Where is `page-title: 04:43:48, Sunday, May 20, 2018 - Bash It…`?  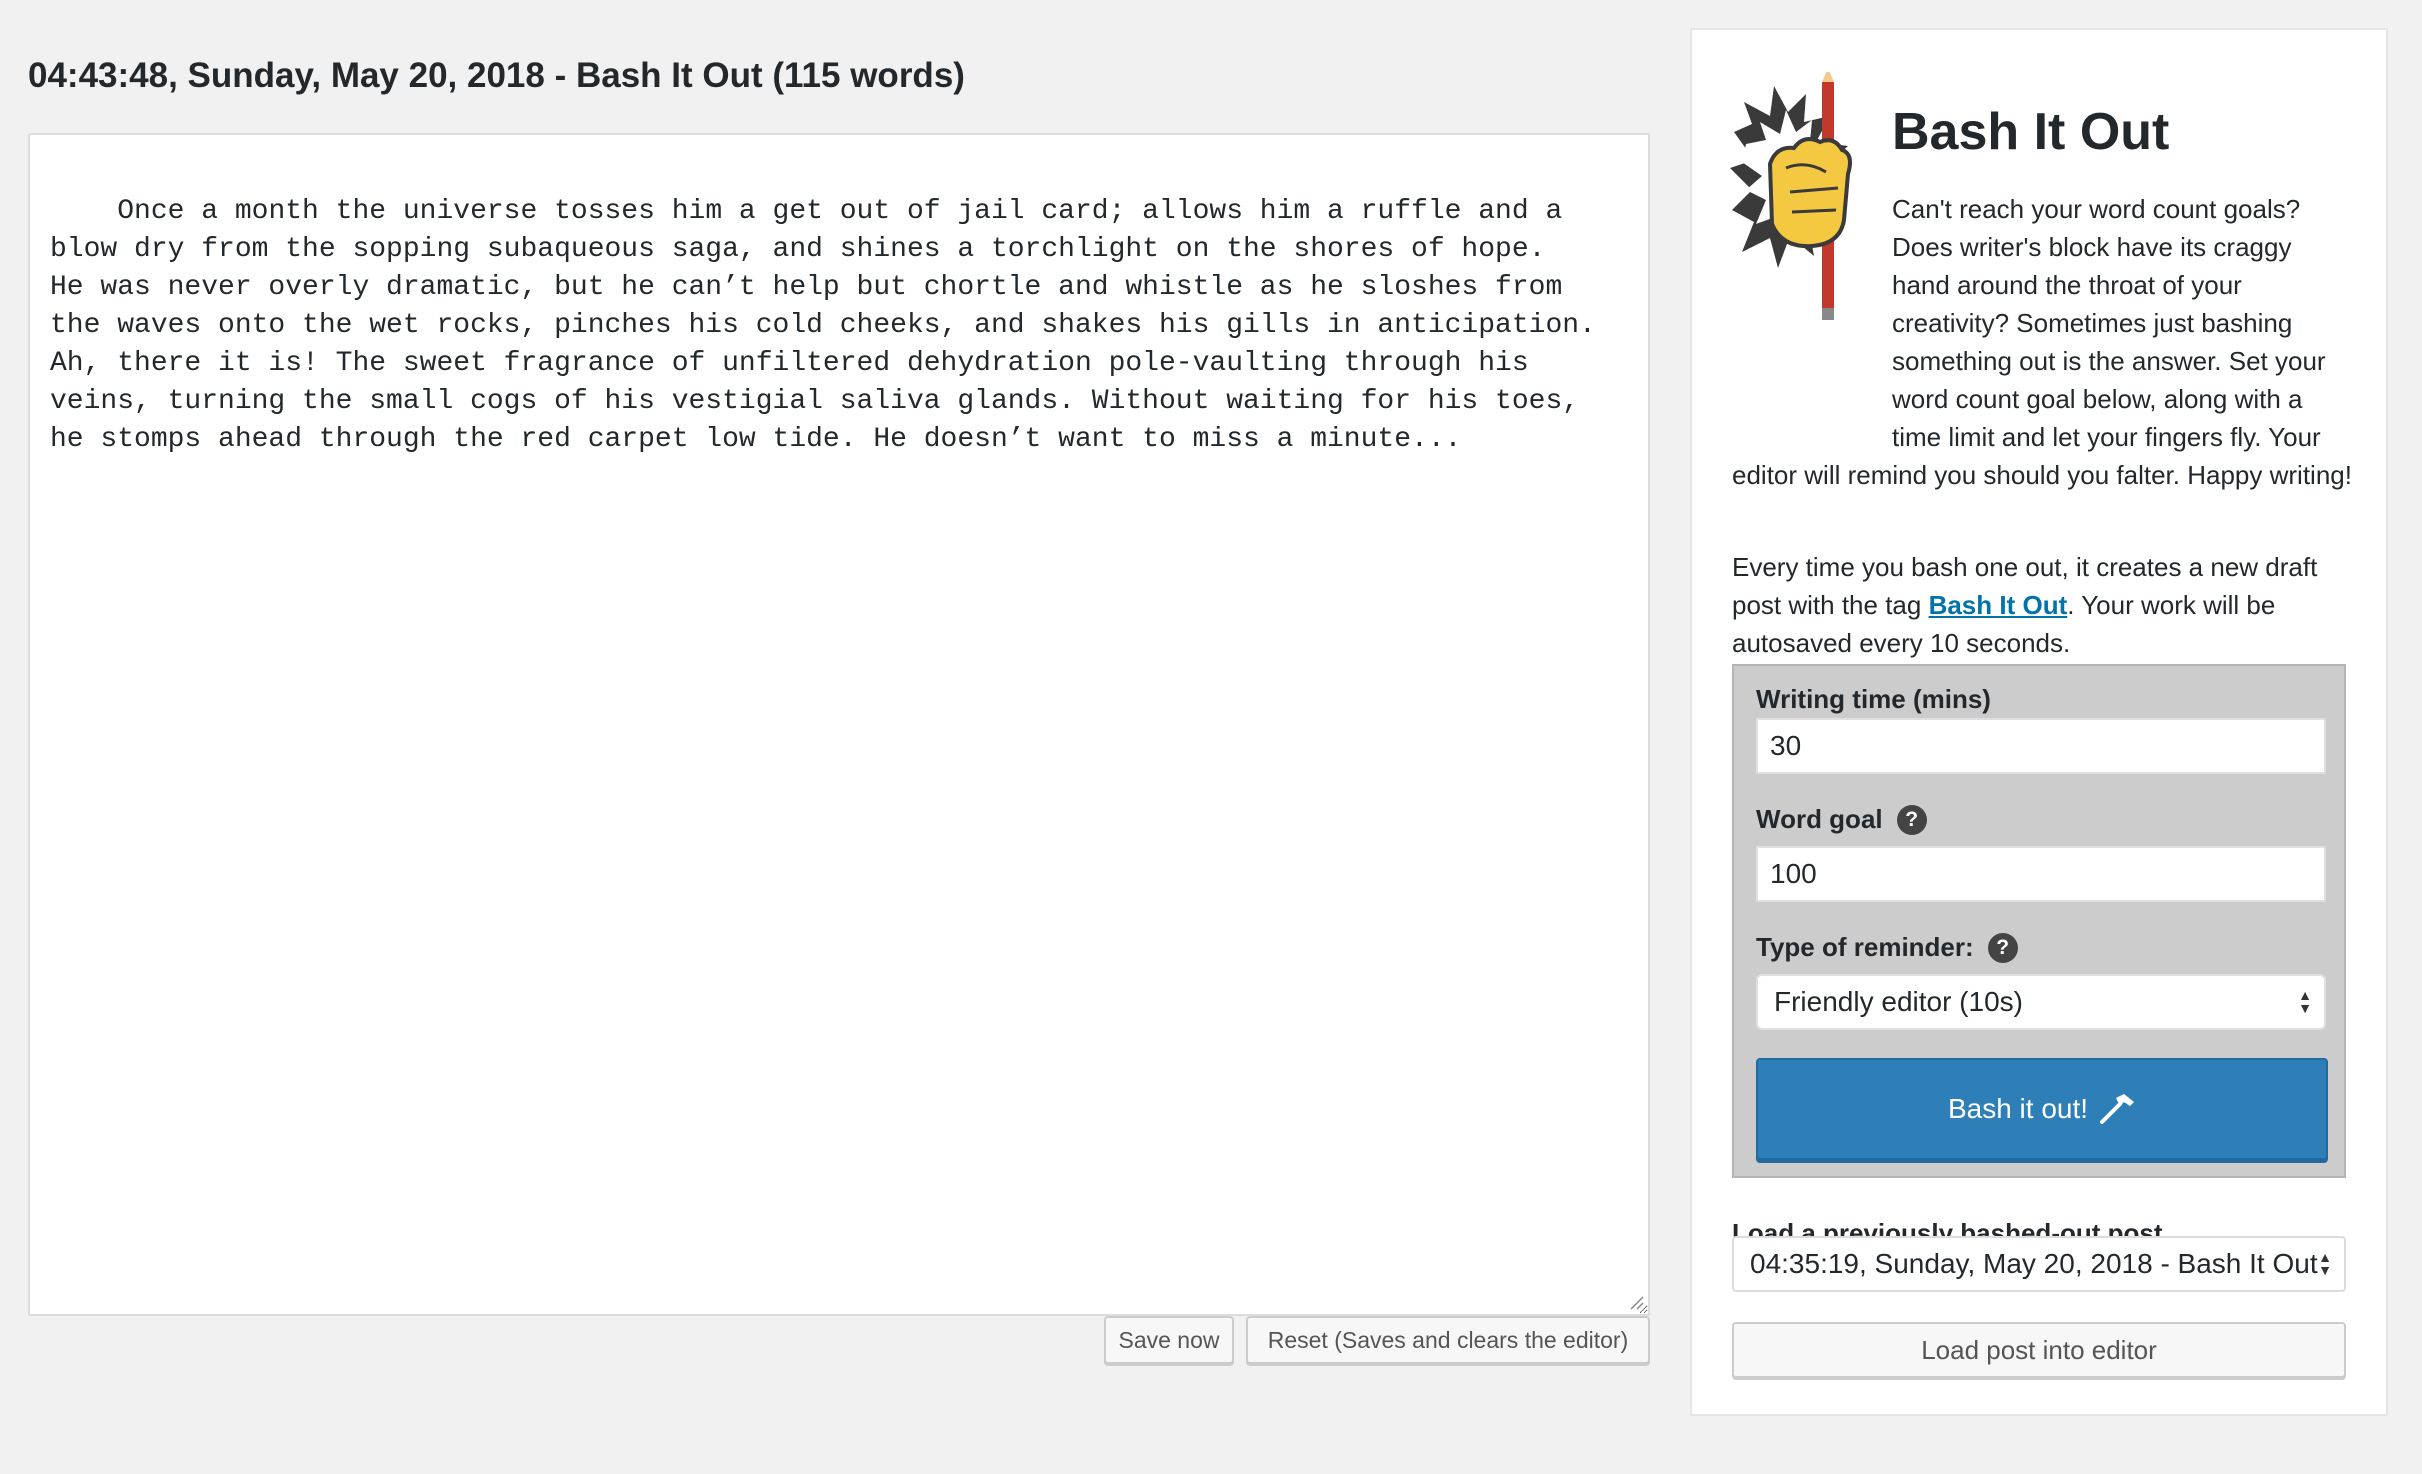
page-title: 04:43:48, Sunday, May 20, 2018 - Bash It… is located at coordinates (496, 75).